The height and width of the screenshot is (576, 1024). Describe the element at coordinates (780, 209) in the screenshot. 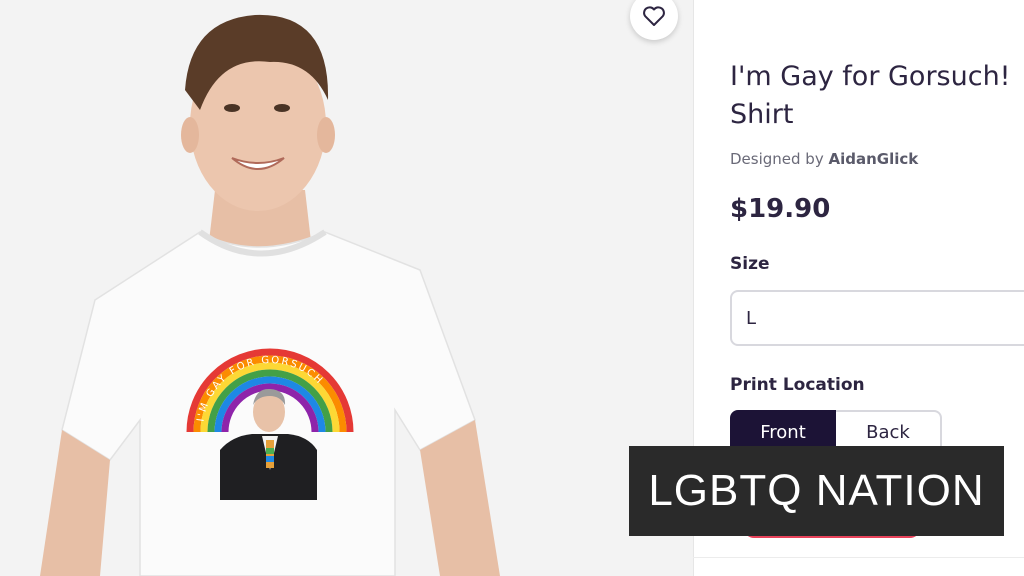

I see `product-price: $19.90` at that location.